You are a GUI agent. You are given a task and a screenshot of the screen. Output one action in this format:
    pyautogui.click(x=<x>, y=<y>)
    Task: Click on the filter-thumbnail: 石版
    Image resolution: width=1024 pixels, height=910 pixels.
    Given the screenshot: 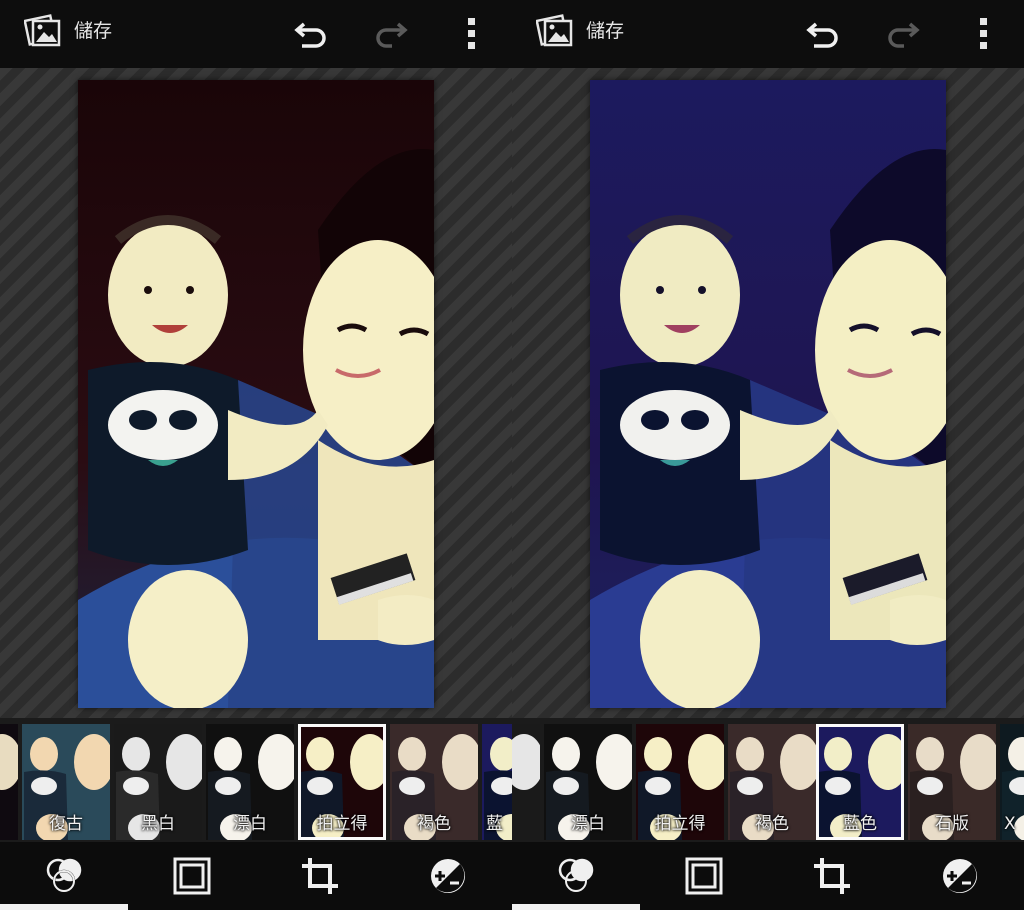 What is the action you would take?
    pyautogui.click(x=952, y=782)
    